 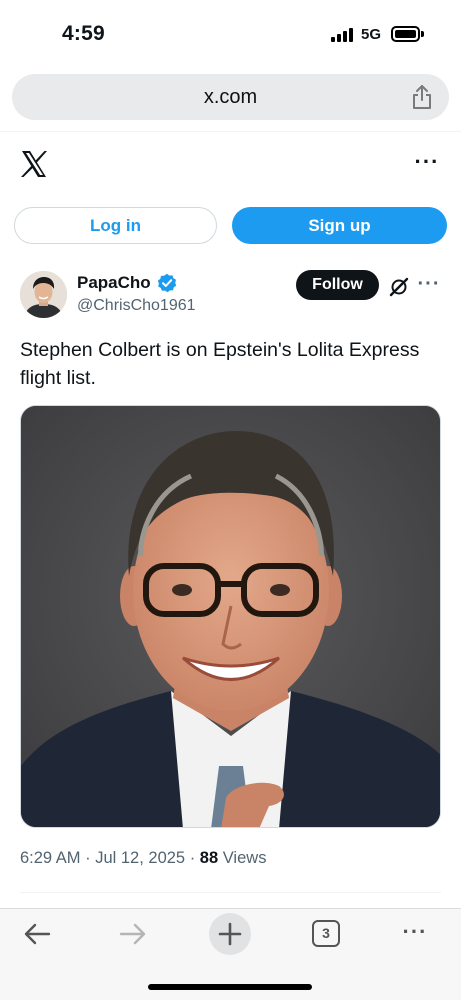 What do you see at coordinates (371, 34) in the screenshot?
I see `network-label: 5G` at bounding box center [371, 34].